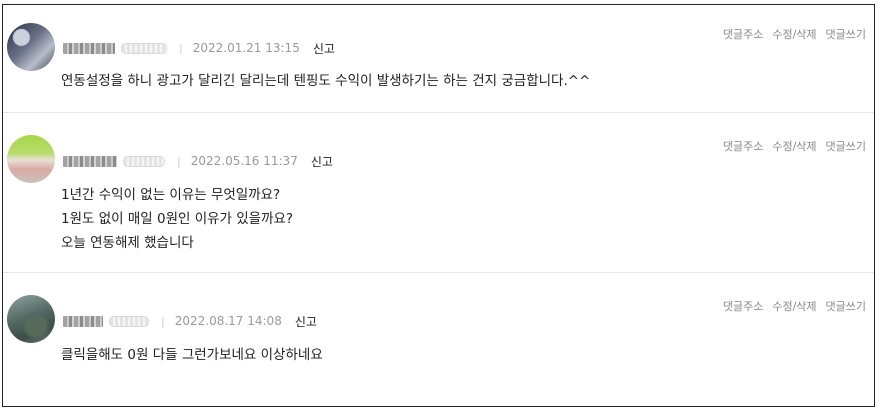  I want to click on comment-line: 오늘 연동해제 했습니다, so click(127, 243).